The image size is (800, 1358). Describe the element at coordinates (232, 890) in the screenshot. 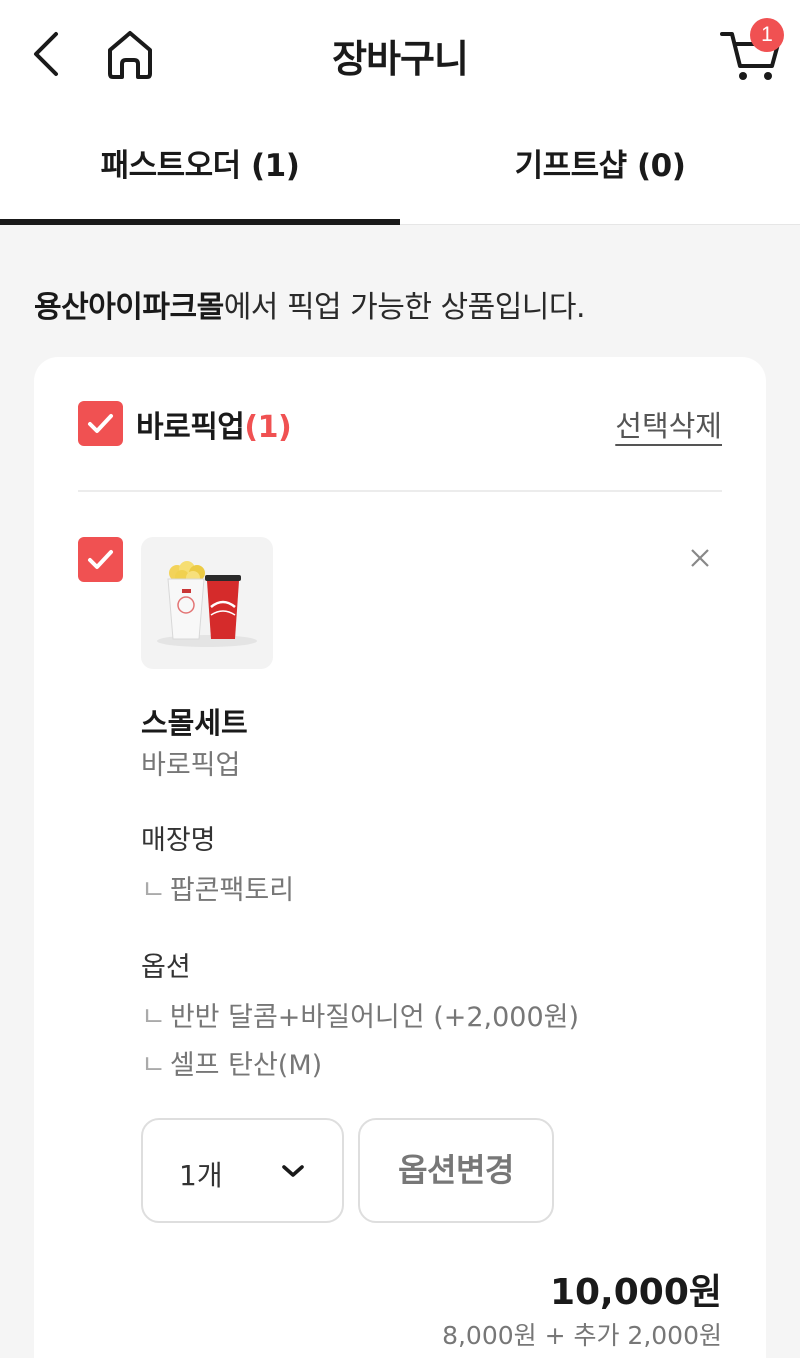

I see `store-name: 팝콘팩토리` at that location.